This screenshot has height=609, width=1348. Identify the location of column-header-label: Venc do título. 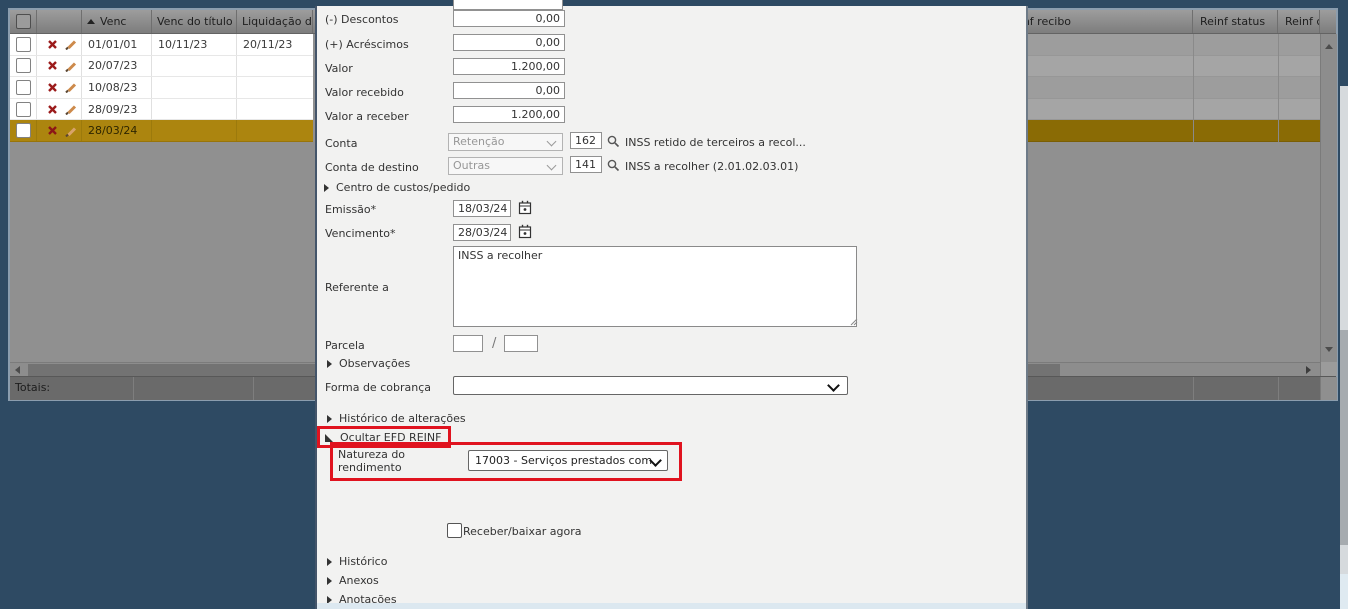
(195, 21).